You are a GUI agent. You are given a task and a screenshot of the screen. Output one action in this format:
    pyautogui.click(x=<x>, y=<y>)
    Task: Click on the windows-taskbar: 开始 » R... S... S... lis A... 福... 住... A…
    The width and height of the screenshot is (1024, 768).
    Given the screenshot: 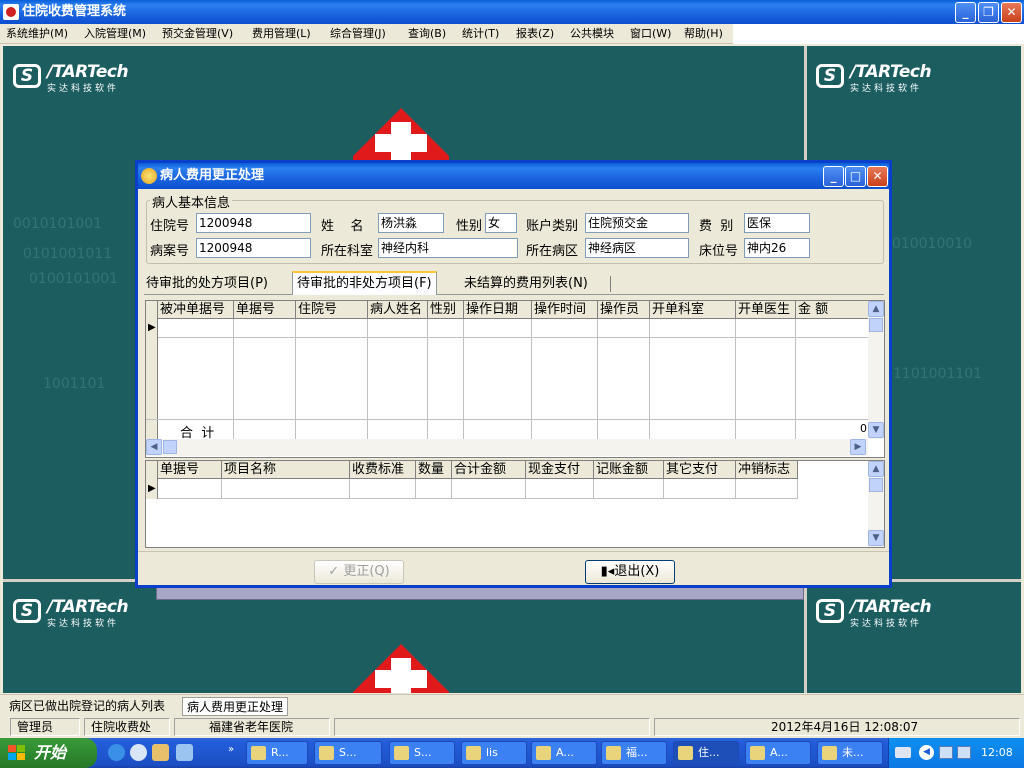 What is the action you would take?
    pyautogui.click(x=512, y=753)
    